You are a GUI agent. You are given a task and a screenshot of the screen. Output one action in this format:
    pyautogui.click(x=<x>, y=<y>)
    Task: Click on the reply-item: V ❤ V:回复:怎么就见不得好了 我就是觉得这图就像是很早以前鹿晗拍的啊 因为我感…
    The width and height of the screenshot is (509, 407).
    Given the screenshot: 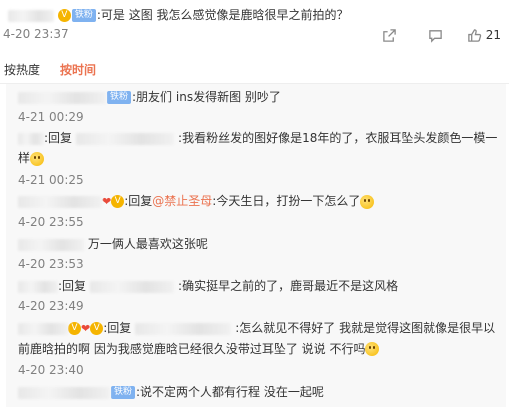 What is the action you would take?
    pyautogui.click(x=260, y=338)
    